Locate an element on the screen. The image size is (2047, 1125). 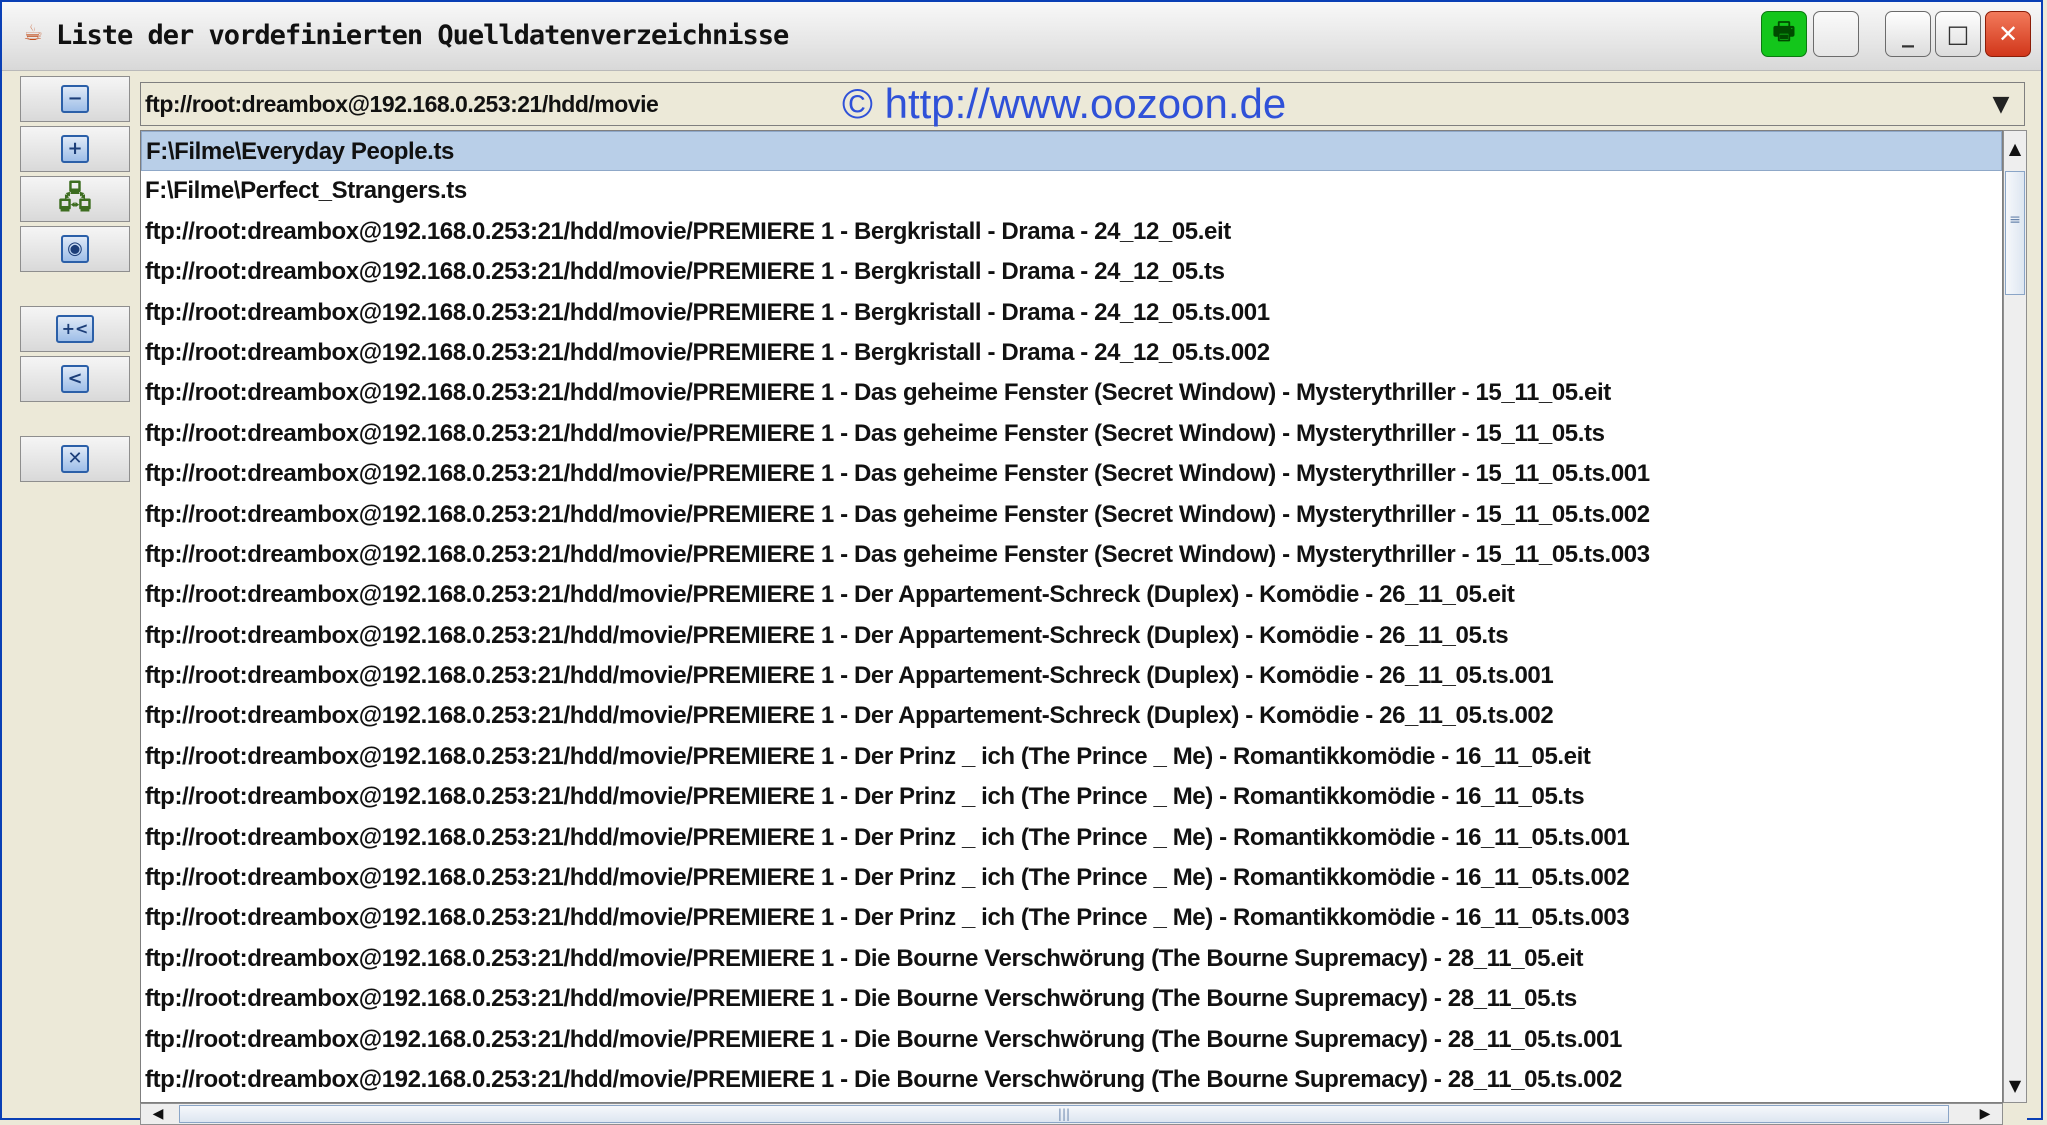
list-item: F:\Filme\Perfect_Strangers.ts is located at coordinates (1071, 191).